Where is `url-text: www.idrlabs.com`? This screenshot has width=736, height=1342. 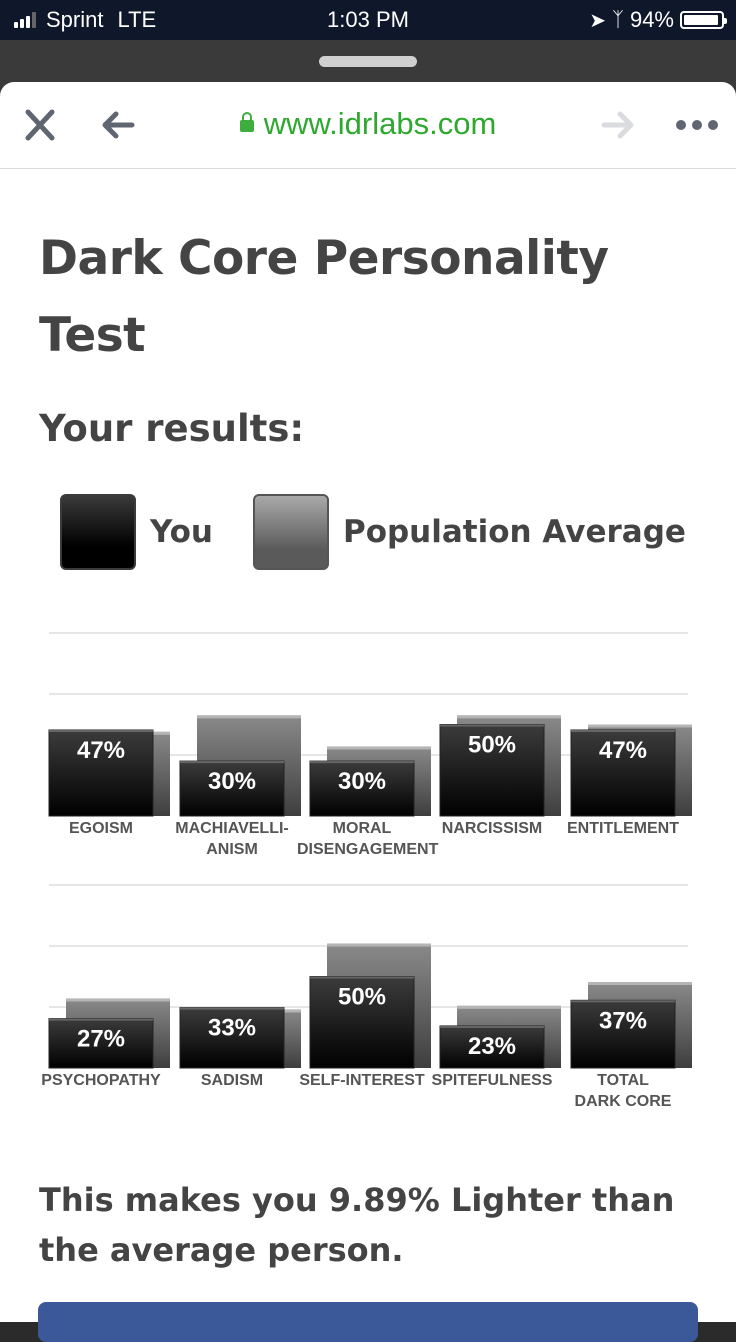
url-text: www.idrlabs.com is located at coordinates (380, 123).